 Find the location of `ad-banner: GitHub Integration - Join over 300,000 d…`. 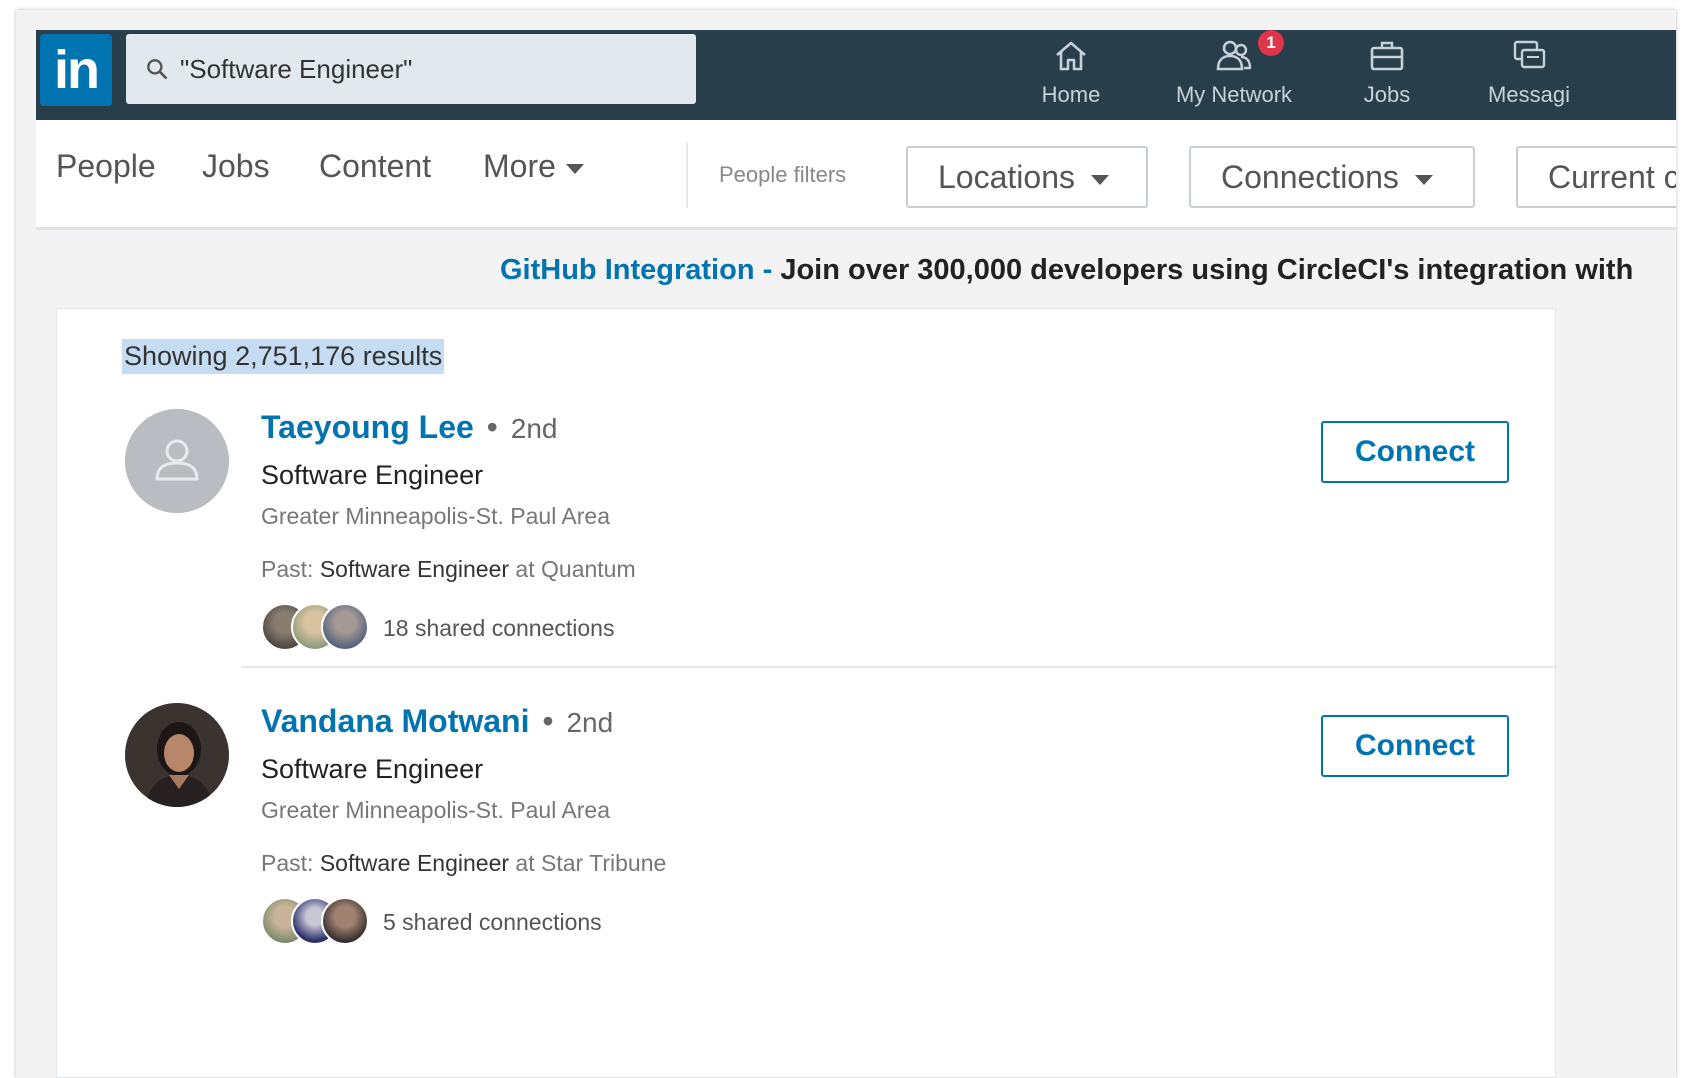

ad-banner: GitHub Integration - Join over 300,000 d… is located at coordinates (856, 270).